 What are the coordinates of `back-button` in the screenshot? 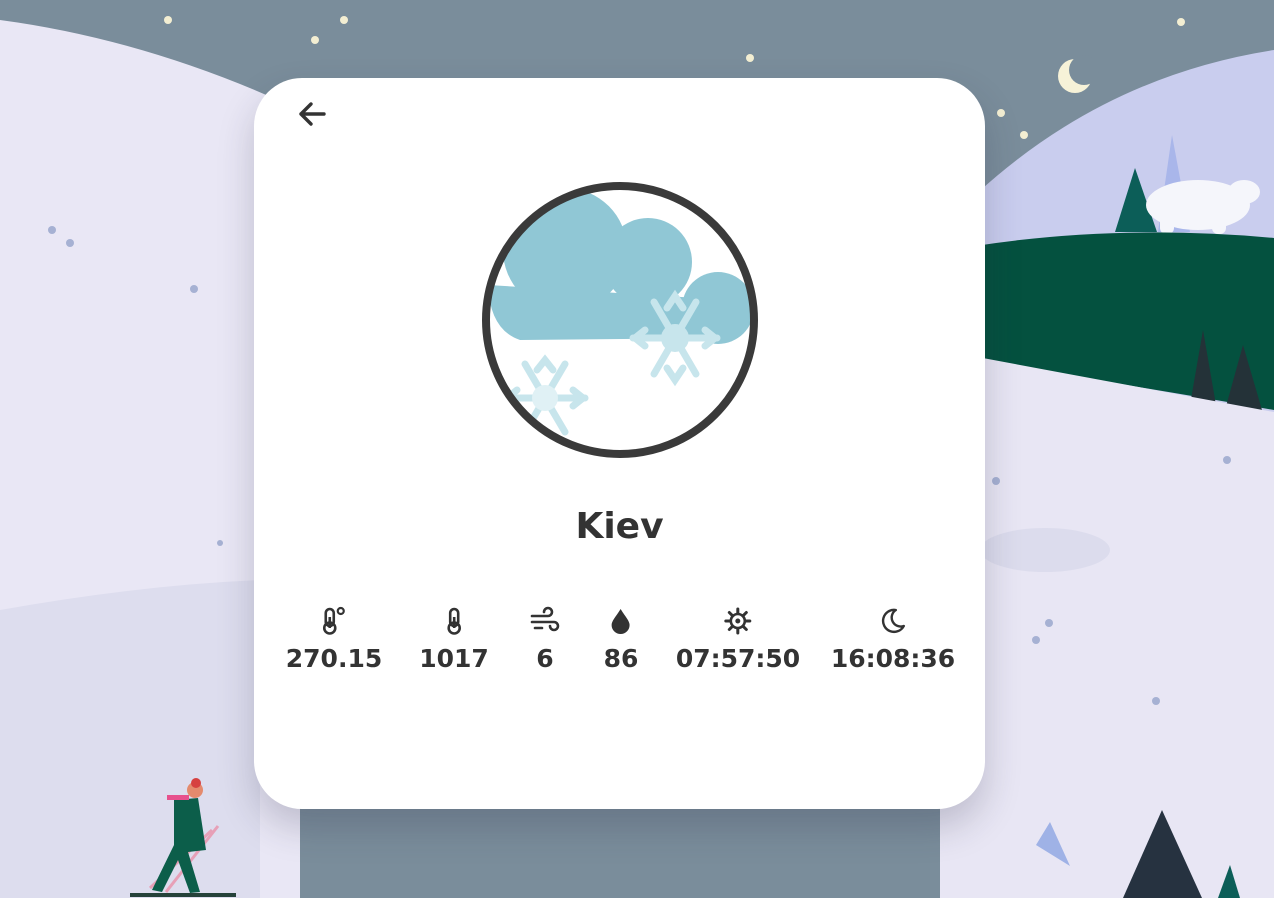 It's located at (312, 114).